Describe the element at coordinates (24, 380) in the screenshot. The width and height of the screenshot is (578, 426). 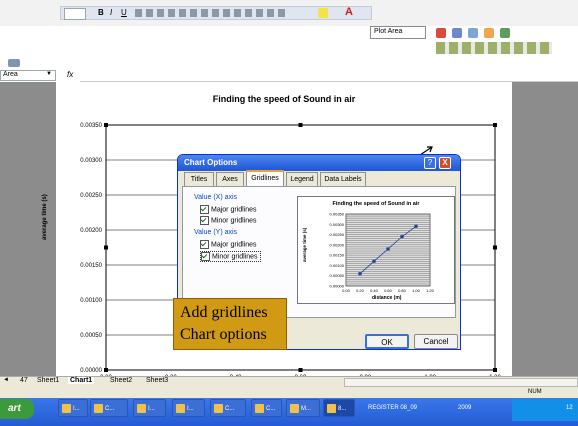
I see `sheet-nav-count: 47` at that location.